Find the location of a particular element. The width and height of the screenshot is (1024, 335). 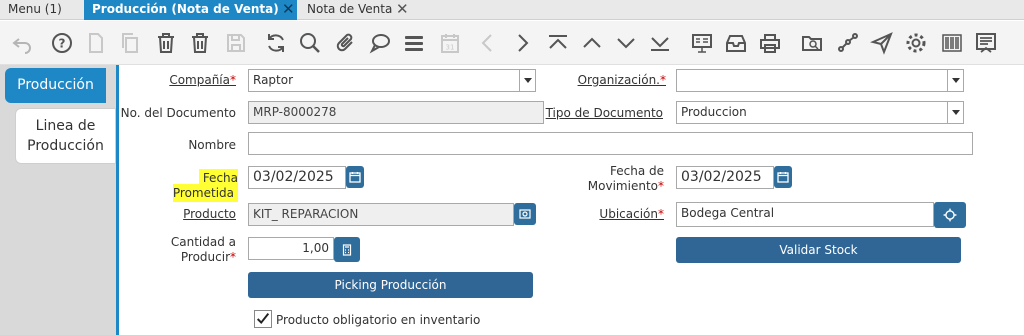

print-icon is located at coordinates (770, 43).